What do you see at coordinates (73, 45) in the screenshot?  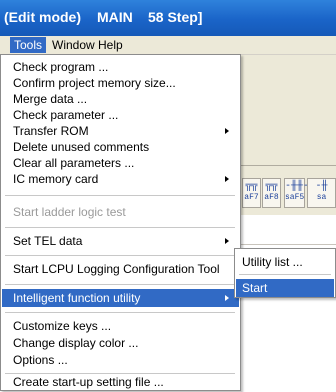 I see `menu-window: Window` at bounding box center [73, 45].